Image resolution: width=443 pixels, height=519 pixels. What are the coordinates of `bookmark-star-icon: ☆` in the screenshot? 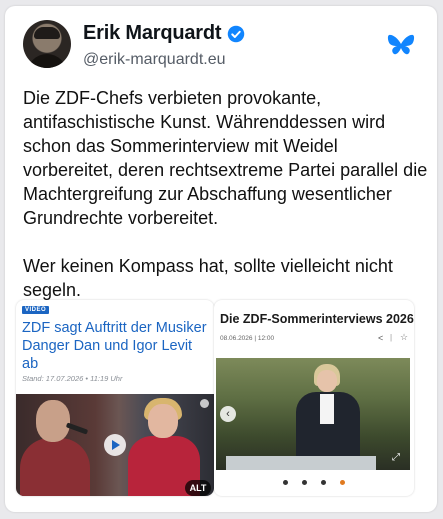 It's located at (404, 337).